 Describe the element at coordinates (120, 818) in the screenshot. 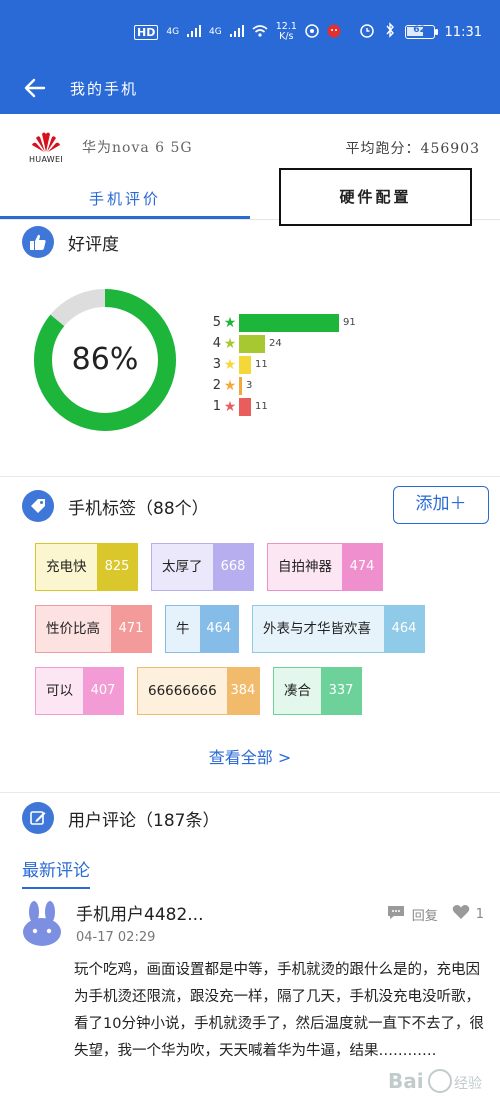

I see `reviews-header: 用户评论（187条）` at that location.